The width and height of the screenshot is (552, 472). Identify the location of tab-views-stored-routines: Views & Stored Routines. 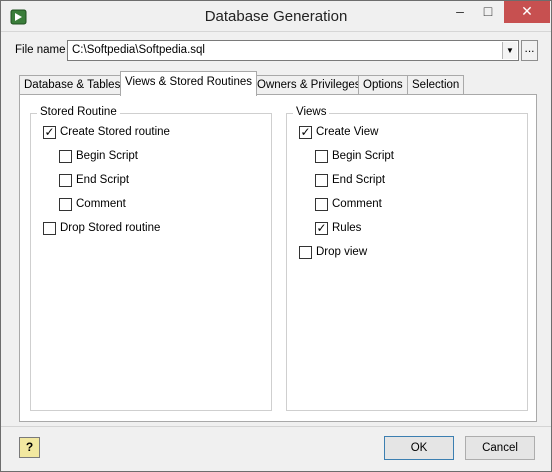
(188, 83).